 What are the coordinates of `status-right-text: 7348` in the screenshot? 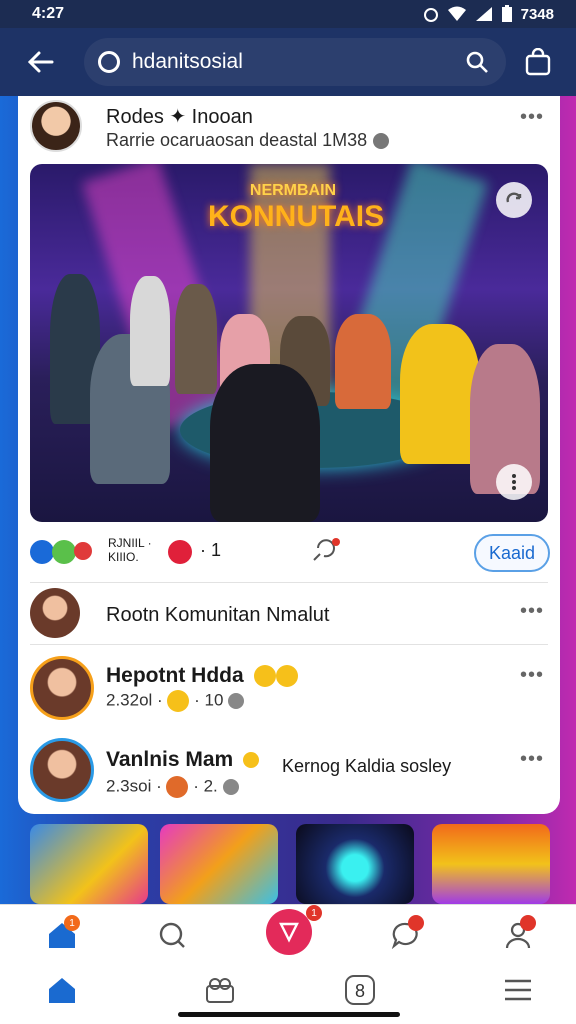 It's located at (537, 14).